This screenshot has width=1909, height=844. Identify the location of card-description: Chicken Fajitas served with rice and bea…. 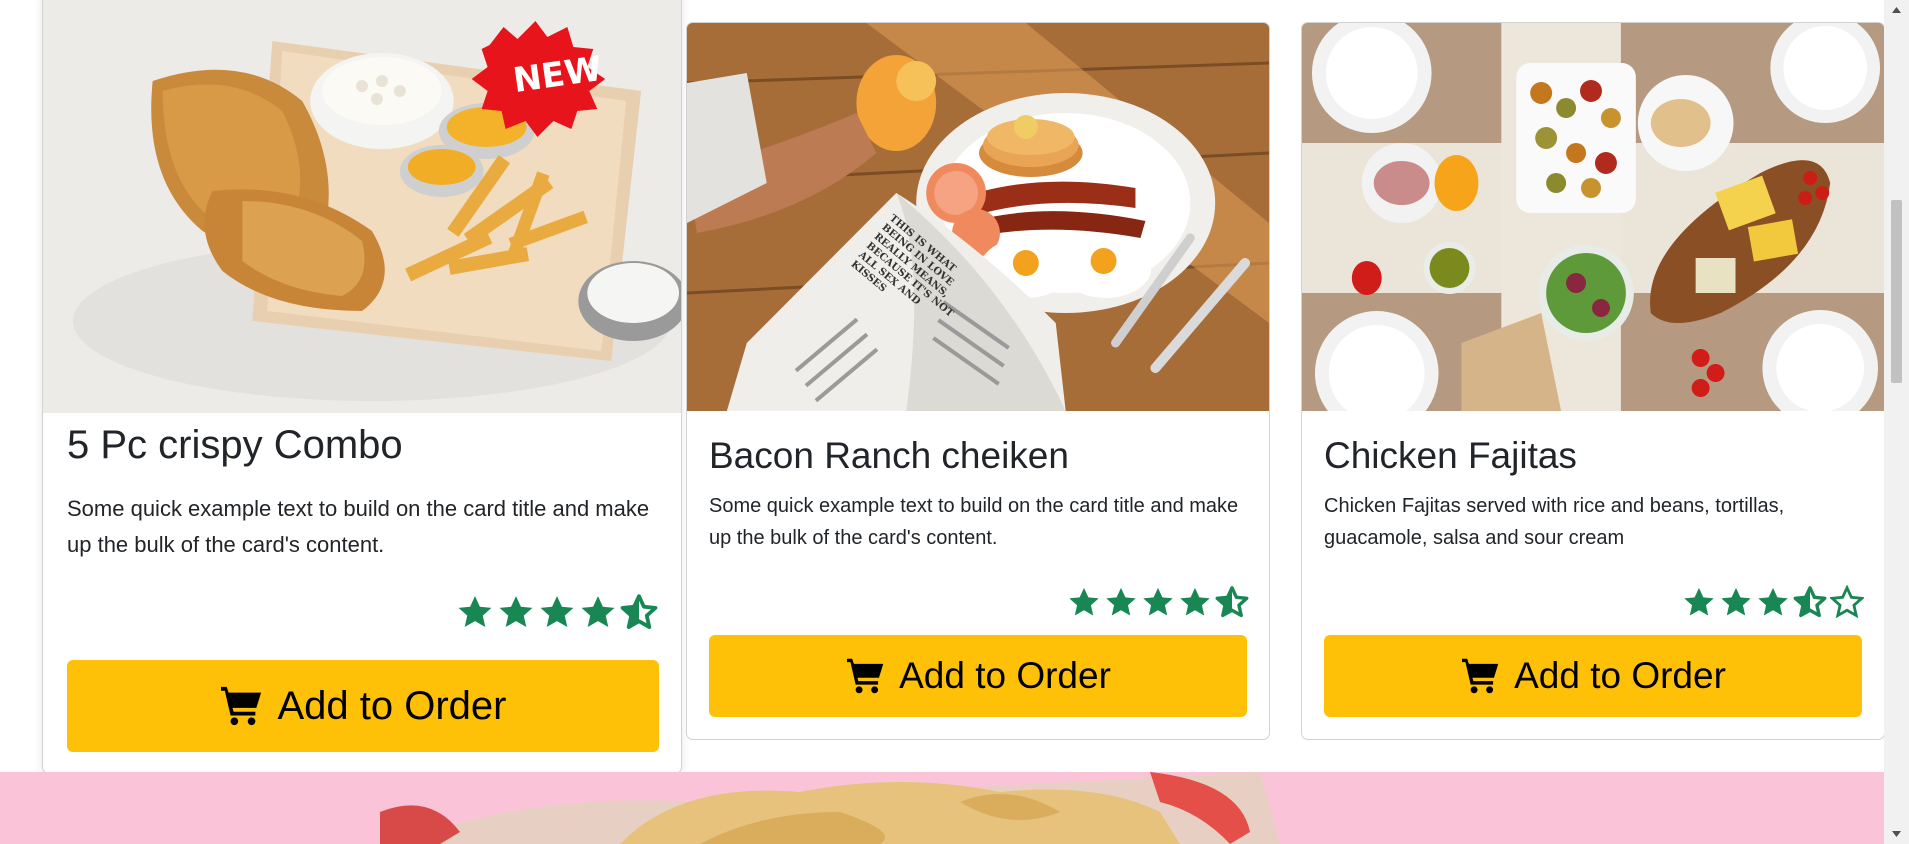
(1554, 522).